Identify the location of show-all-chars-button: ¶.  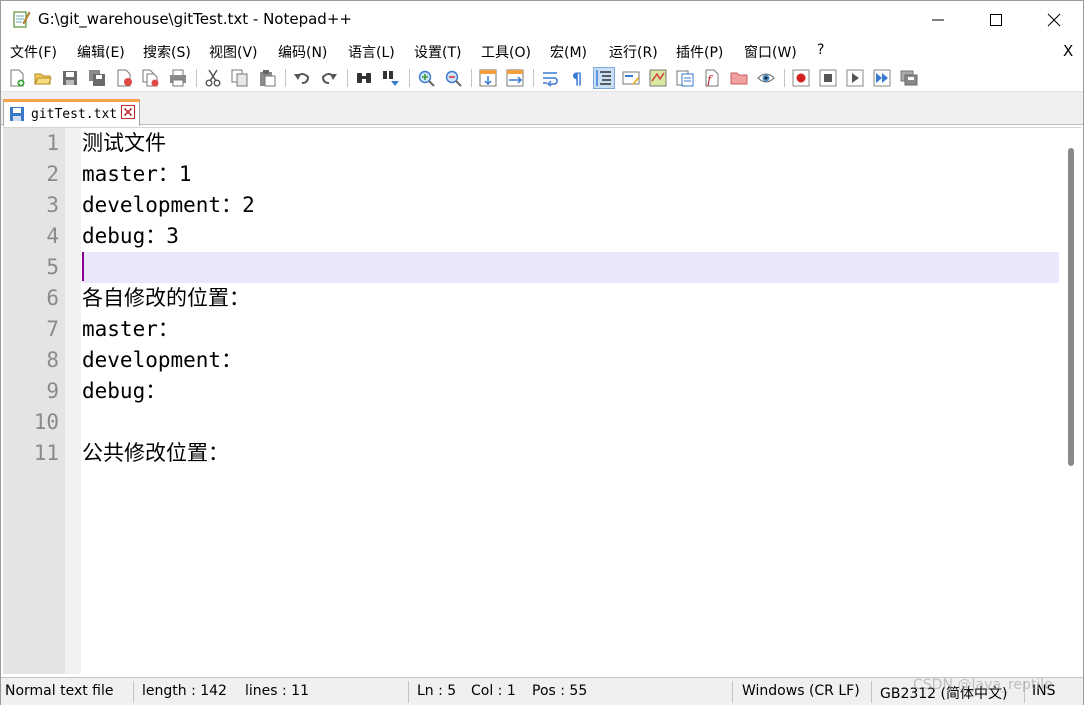
(577, 78).